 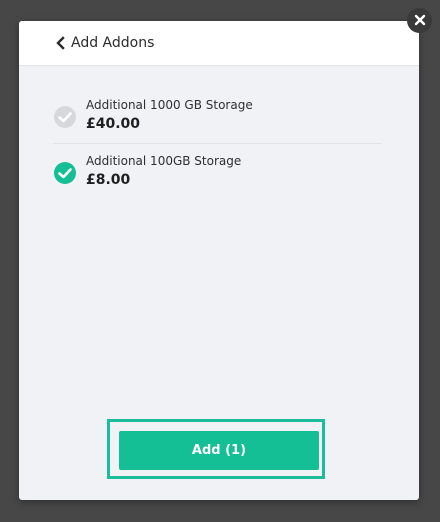 What do you see at coordinates (219, 450) in the screenshot?
I see `add-button: Add (1)` at bounding box center [219, 450].